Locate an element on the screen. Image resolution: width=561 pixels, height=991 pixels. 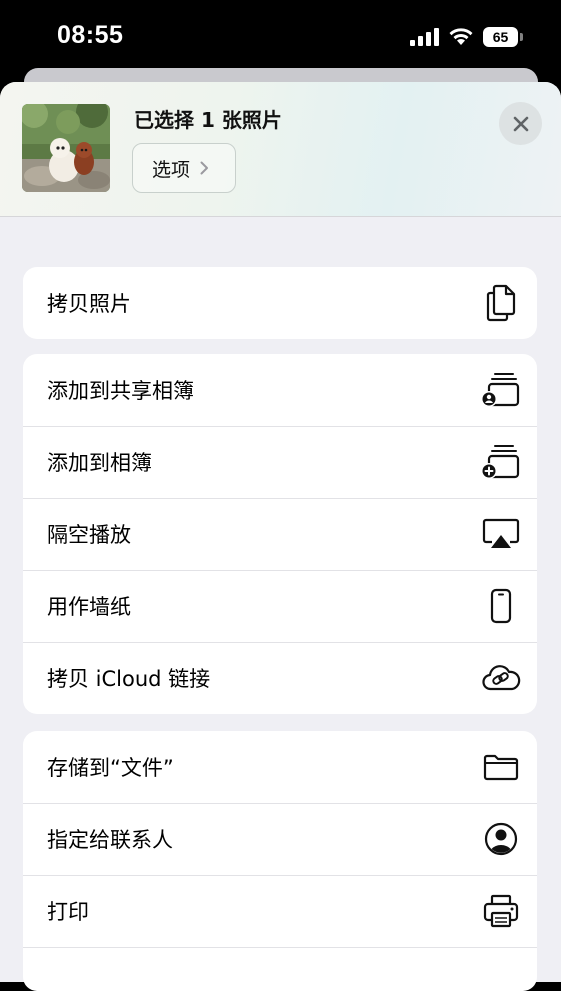
copy-icon is located at coordinates (501, 303).